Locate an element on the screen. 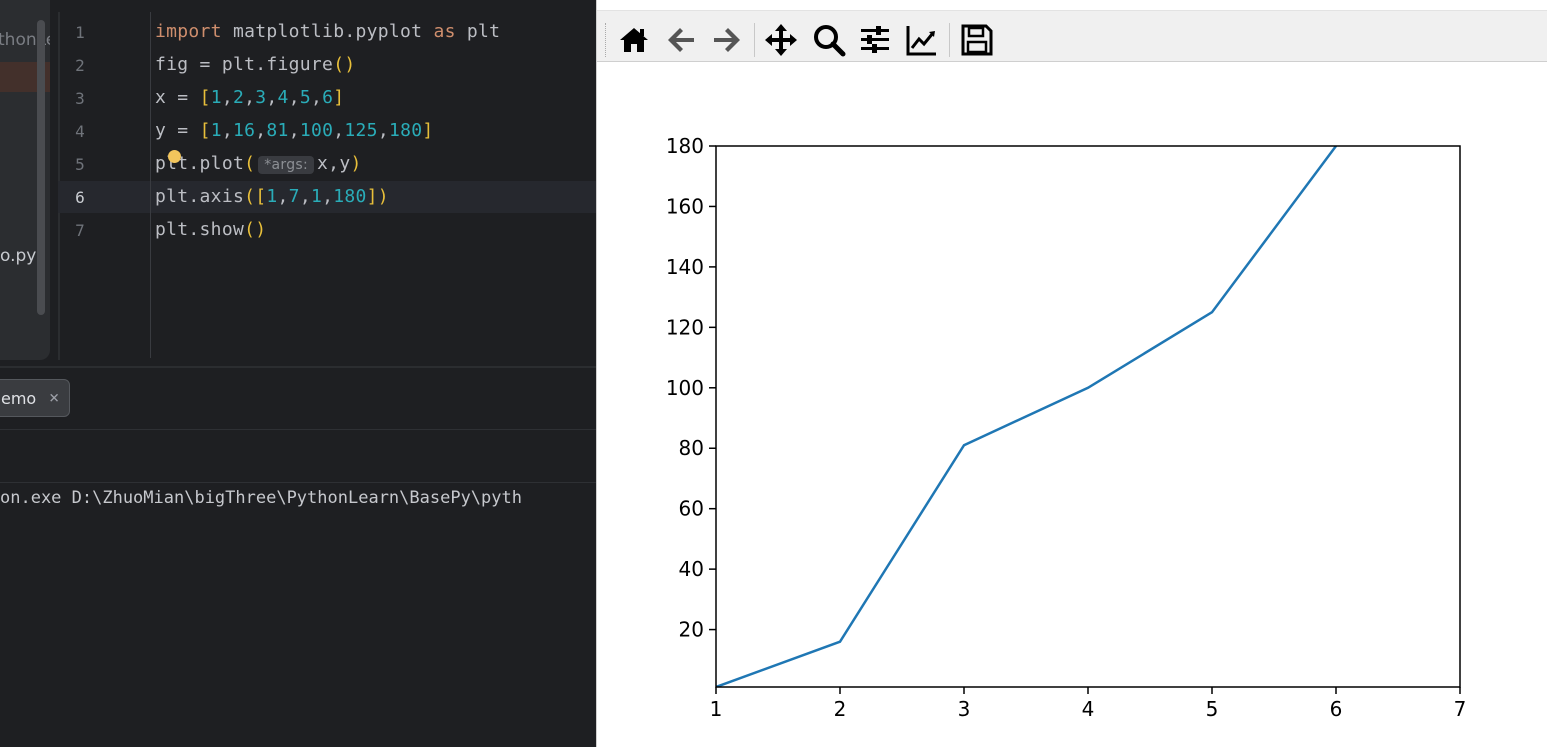 This screenshot has height=747, width=1547. code-token: 7 is located at coordinates (294, 196).